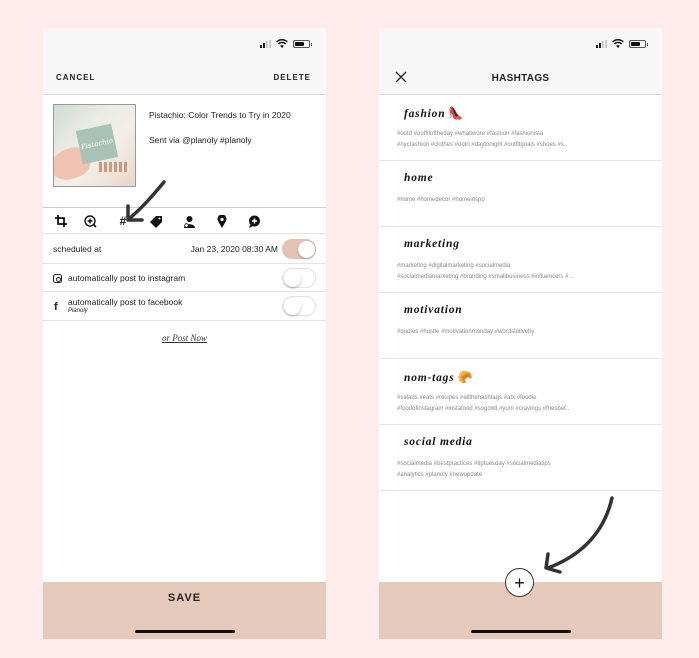 The image size is (699, 658). I want to click on hashtag-group-name: motivation, so click(433, 310).